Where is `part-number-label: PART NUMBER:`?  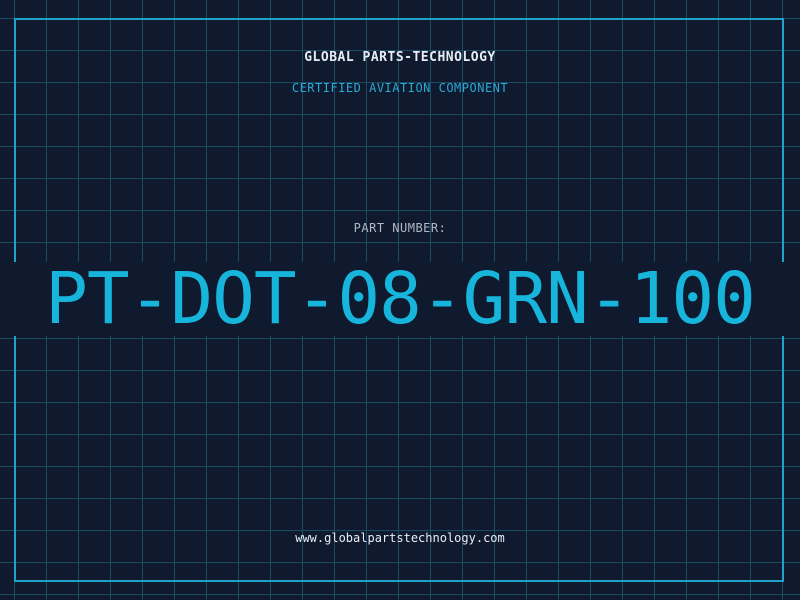 part-number-label: PART NUMBER: is located at coordinates (400, 228).